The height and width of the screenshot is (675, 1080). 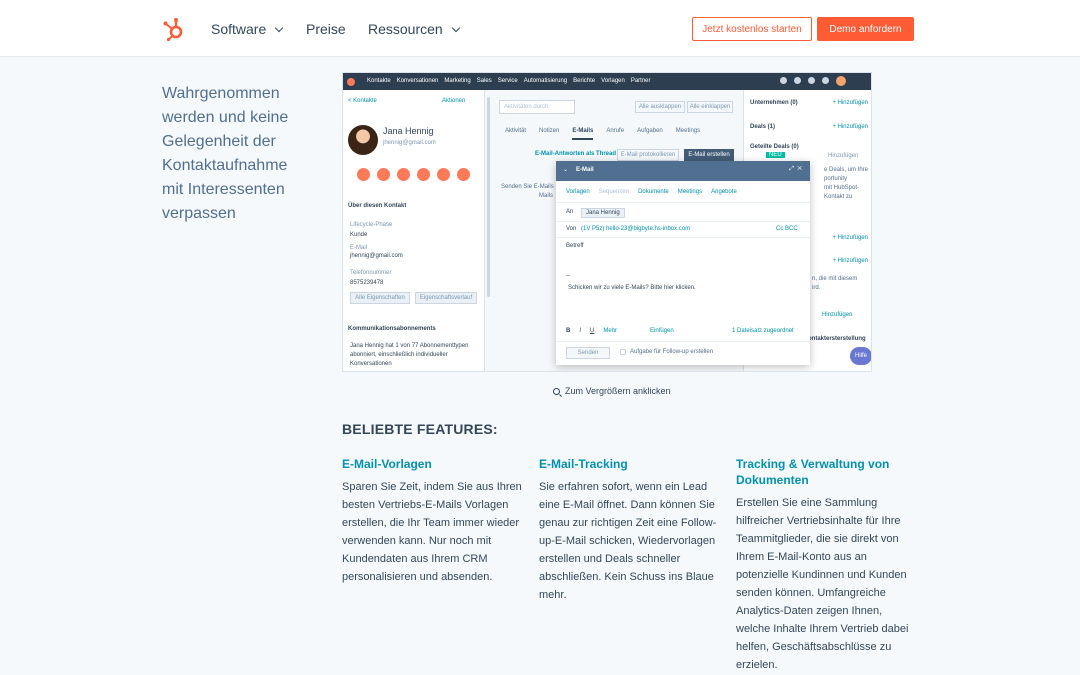 I want to click on meetings-tool: Meetings, so click(x=690, y=192).